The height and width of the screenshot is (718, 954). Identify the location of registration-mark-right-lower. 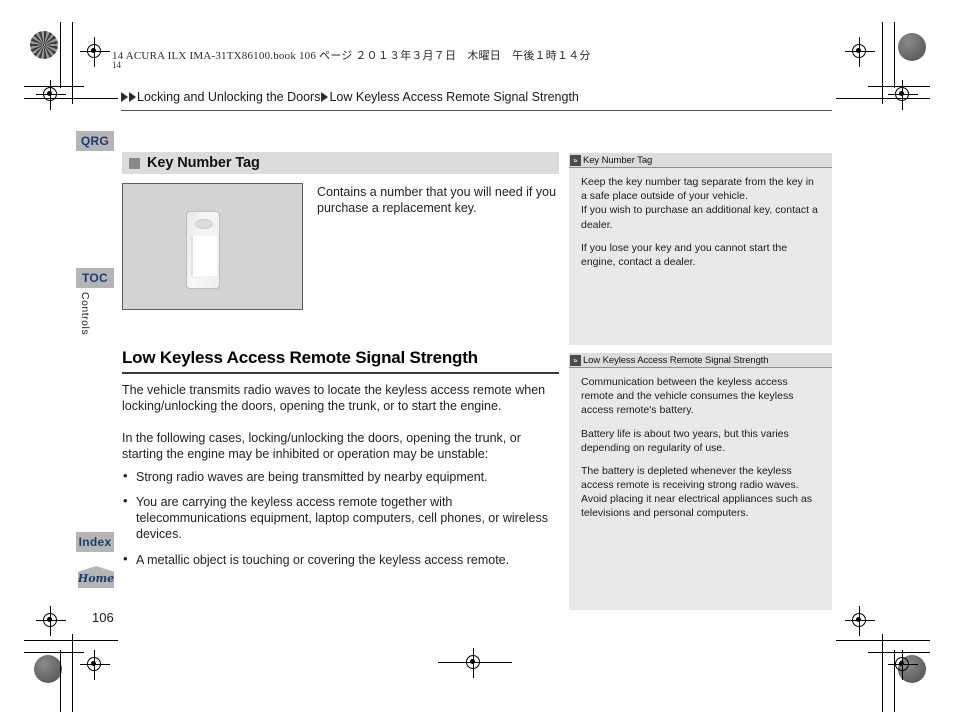
(860, 621).